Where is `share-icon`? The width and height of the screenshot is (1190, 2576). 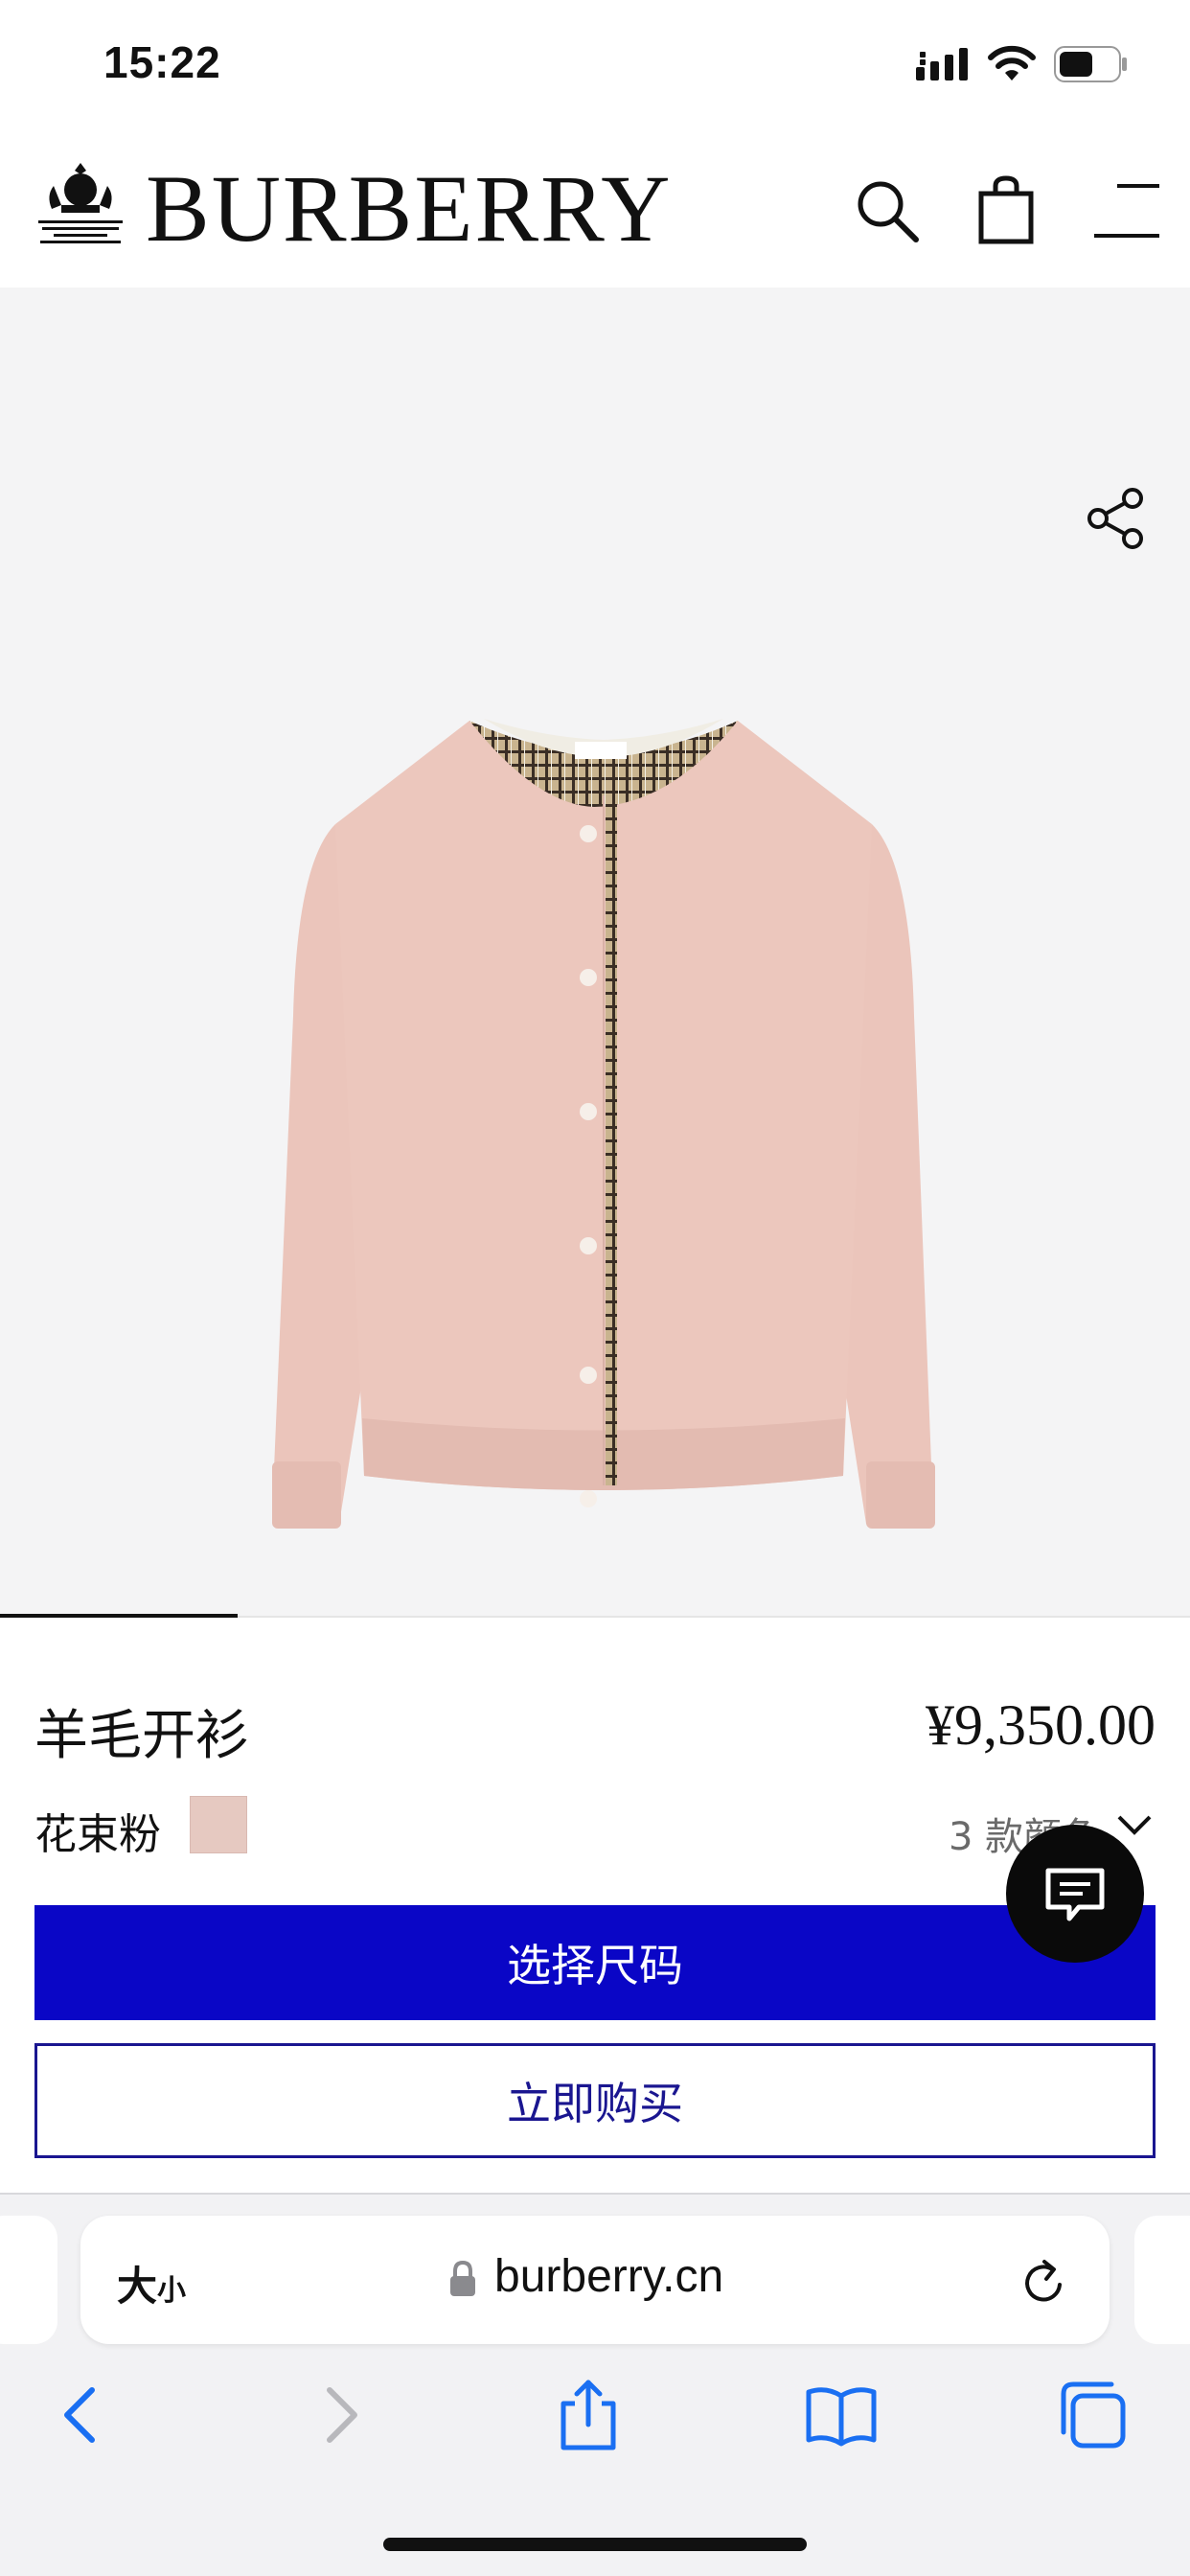 share-icon is located at coordinates (1116, 518).